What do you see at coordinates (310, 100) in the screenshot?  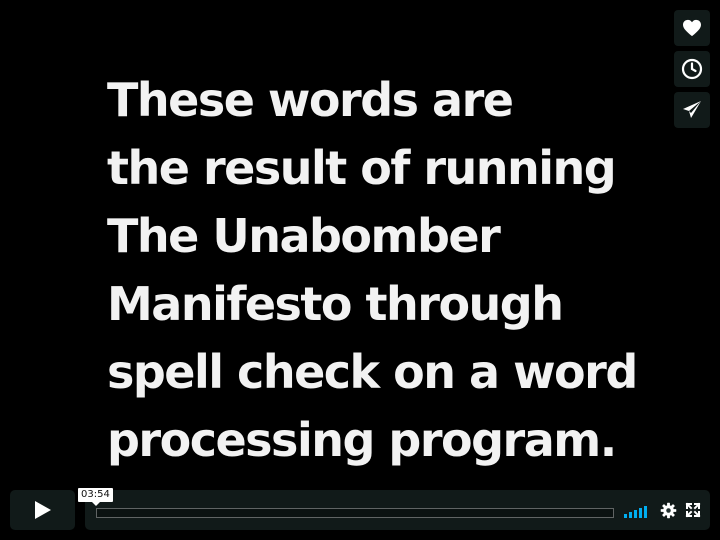 I see `caption-line: These words are` at bounding box center [310, 100].